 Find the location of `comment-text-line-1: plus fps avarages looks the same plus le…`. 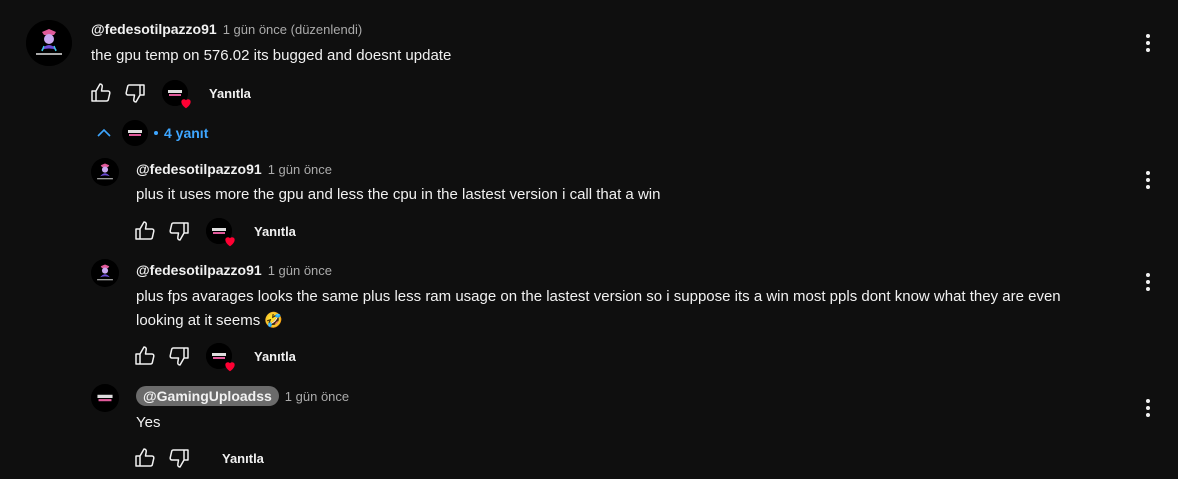

comment-text-line-1: plus fps avarages looks the same plus le… is located at coordinates (598, 296).